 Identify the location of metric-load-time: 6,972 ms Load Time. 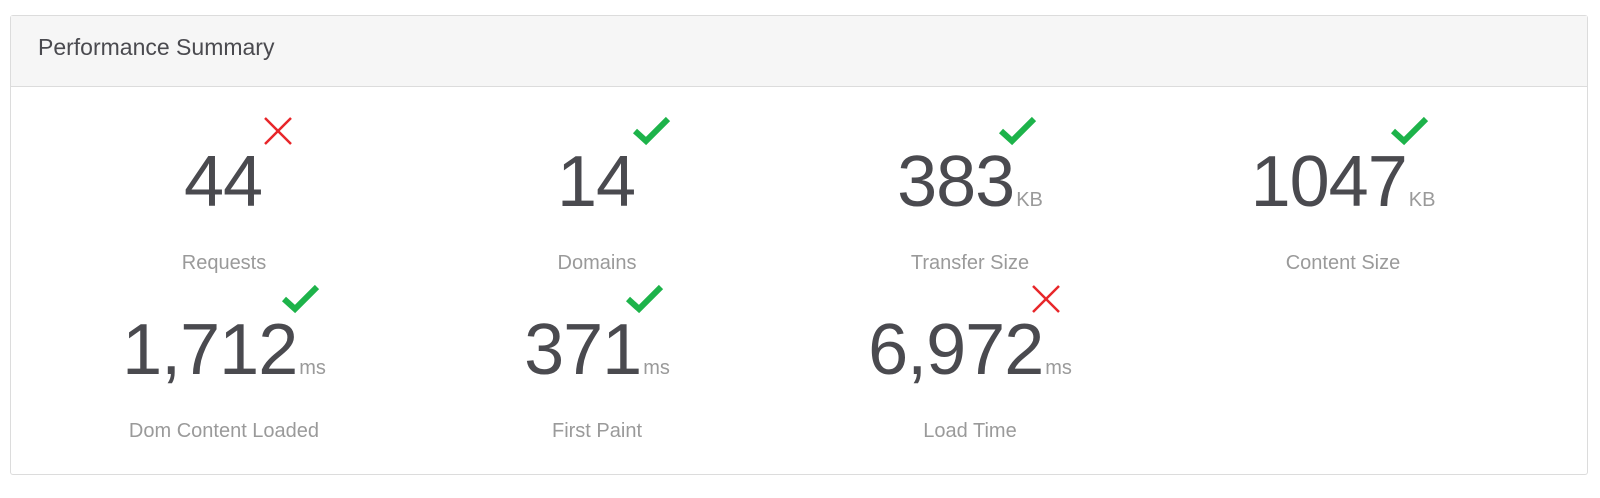
(970, 364).